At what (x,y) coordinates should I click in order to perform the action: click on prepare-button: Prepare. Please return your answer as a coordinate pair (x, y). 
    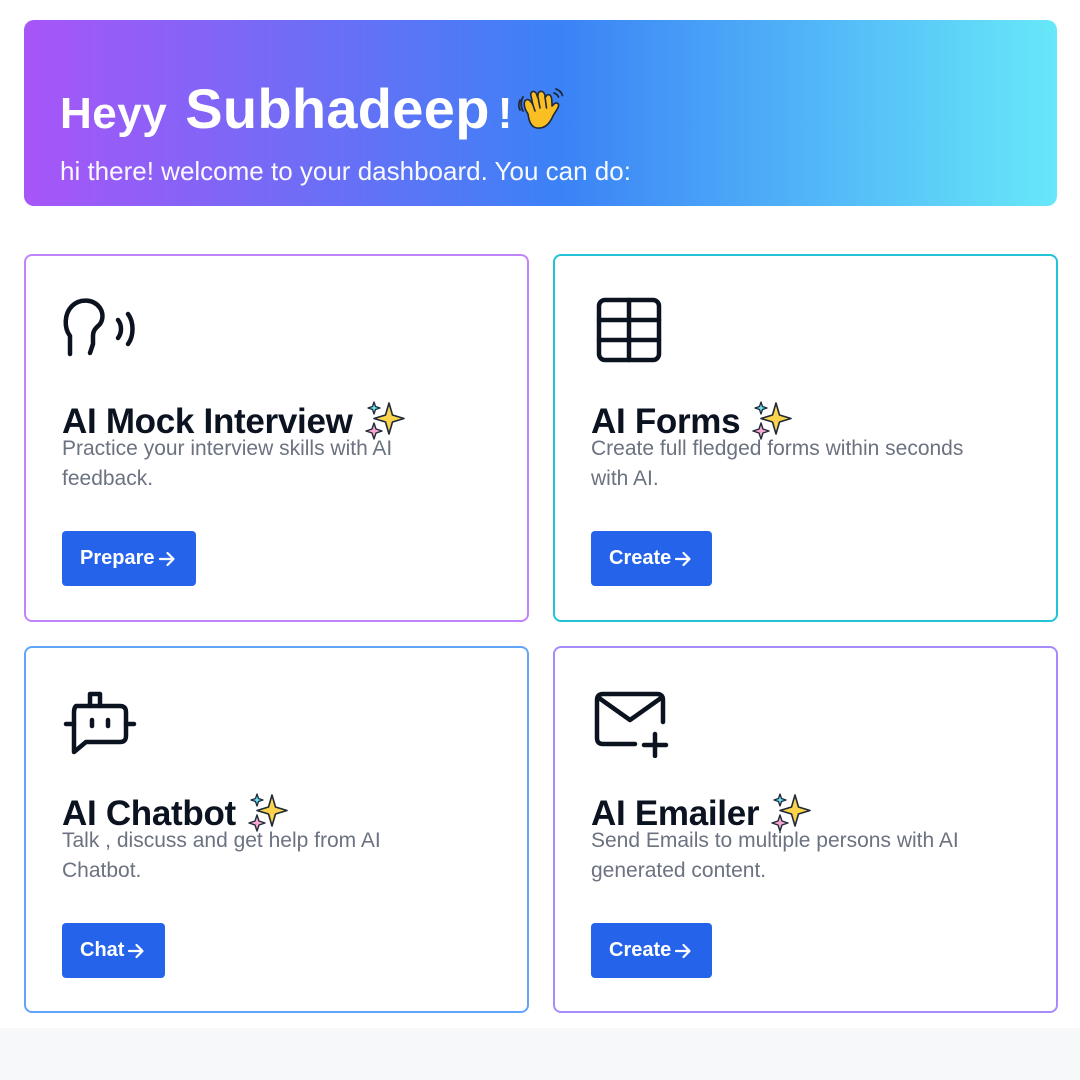
    Looking at the image, I should click on (129, 558).